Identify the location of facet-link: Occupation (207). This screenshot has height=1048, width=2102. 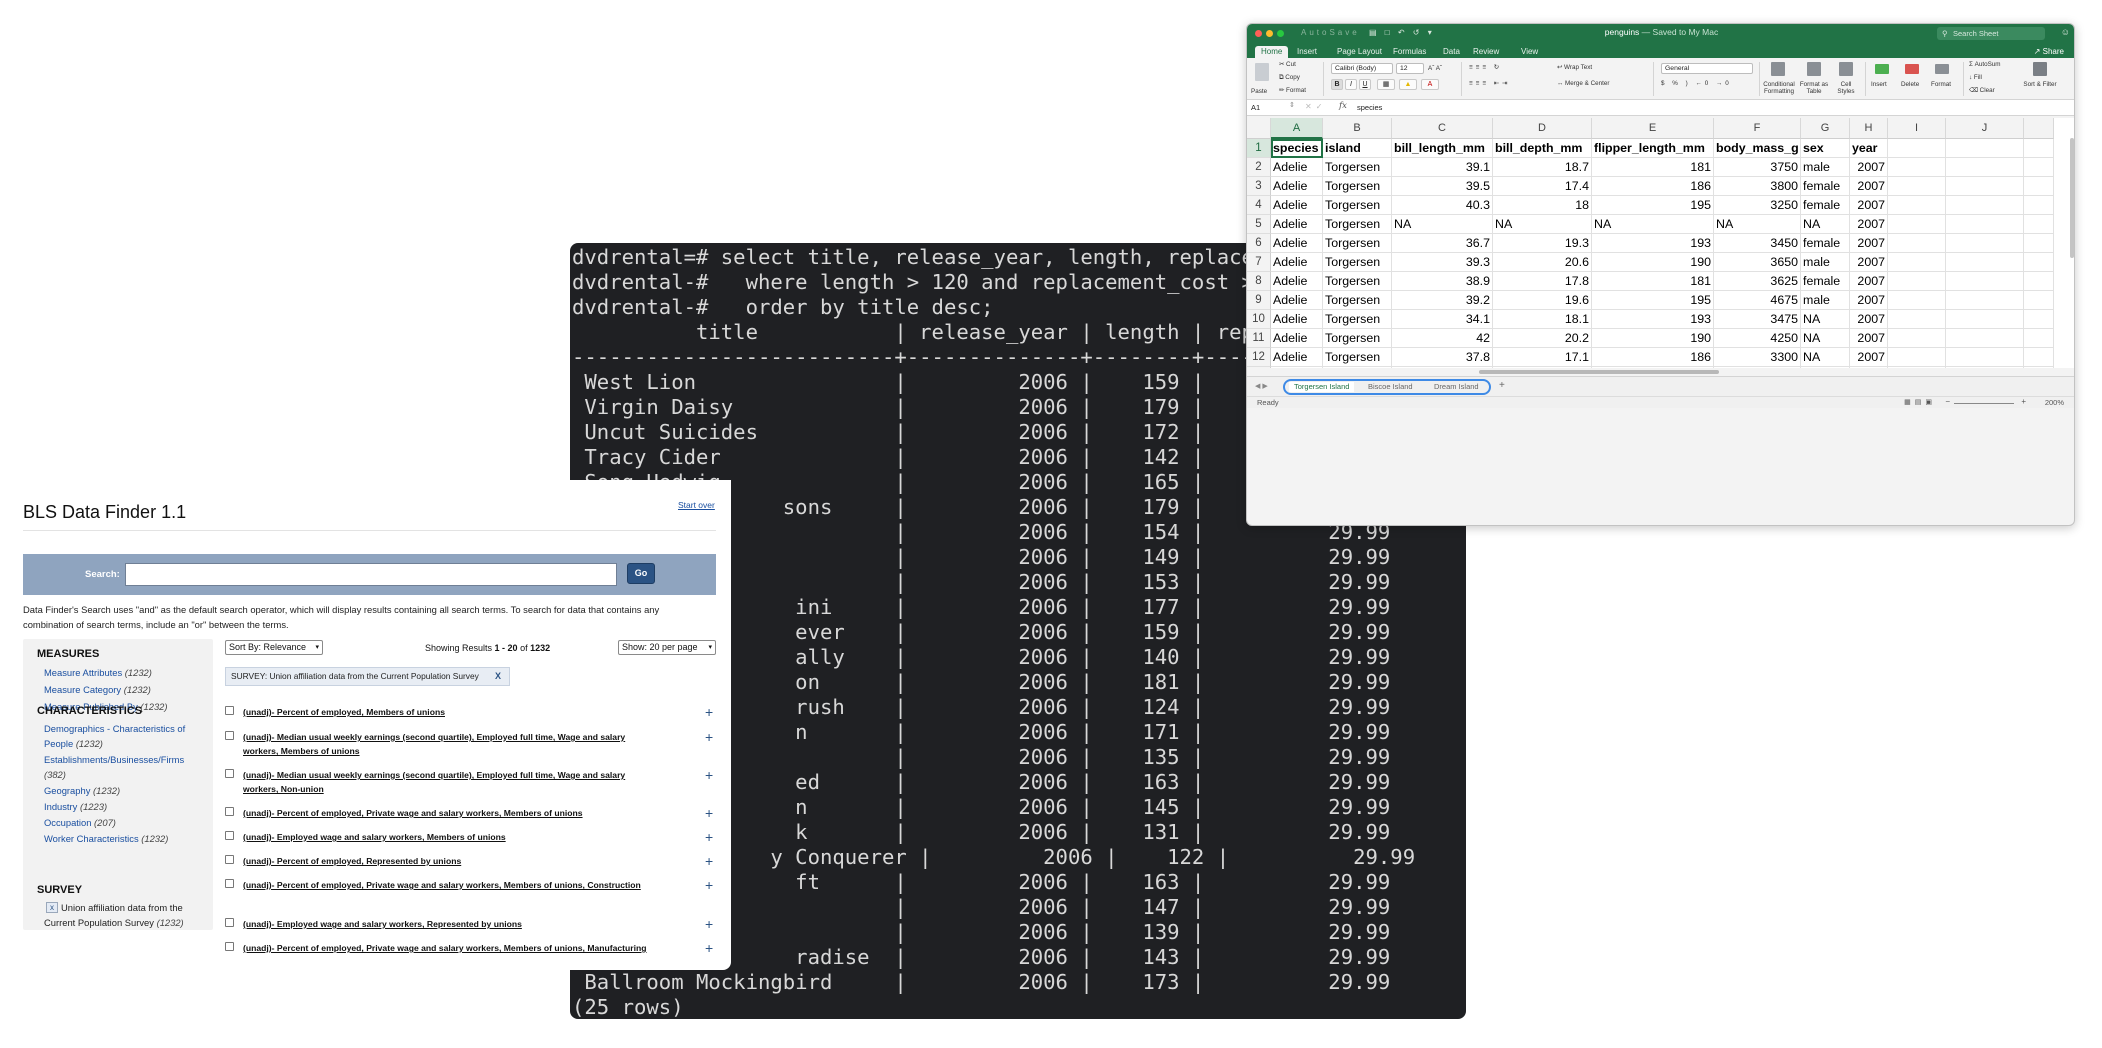
(124, 822).